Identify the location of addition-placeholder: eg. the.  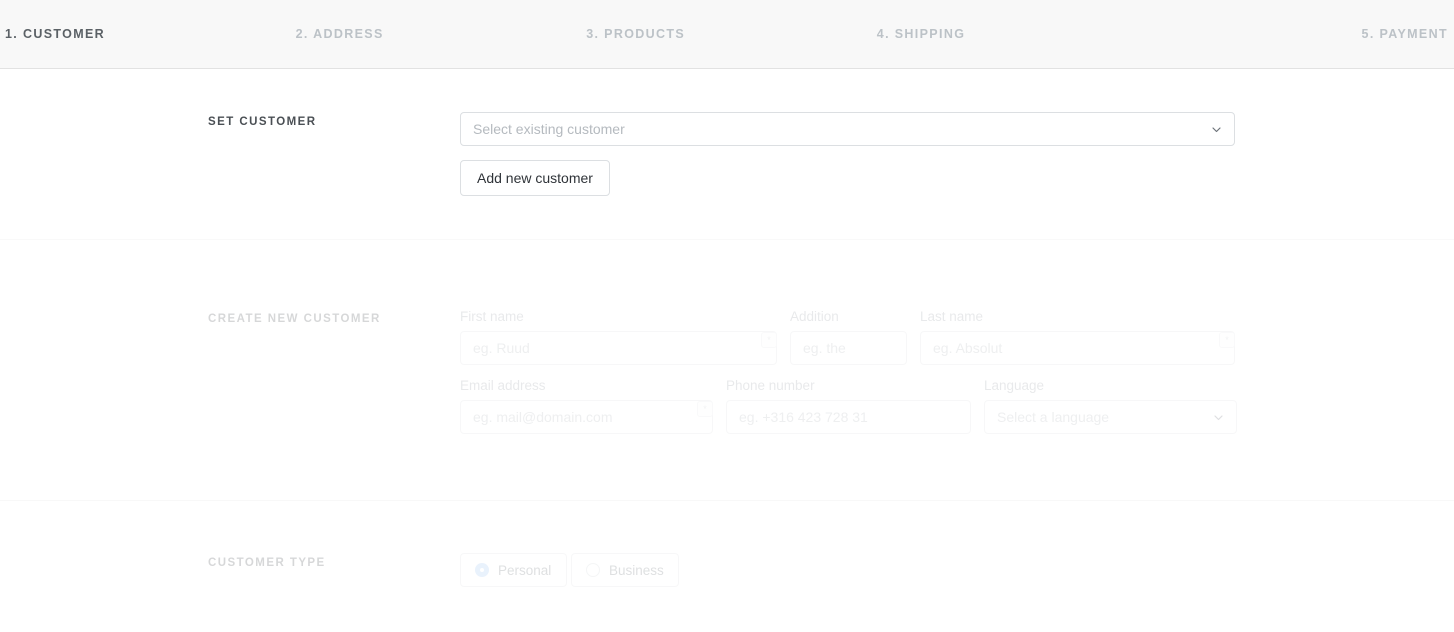
(824, 348).